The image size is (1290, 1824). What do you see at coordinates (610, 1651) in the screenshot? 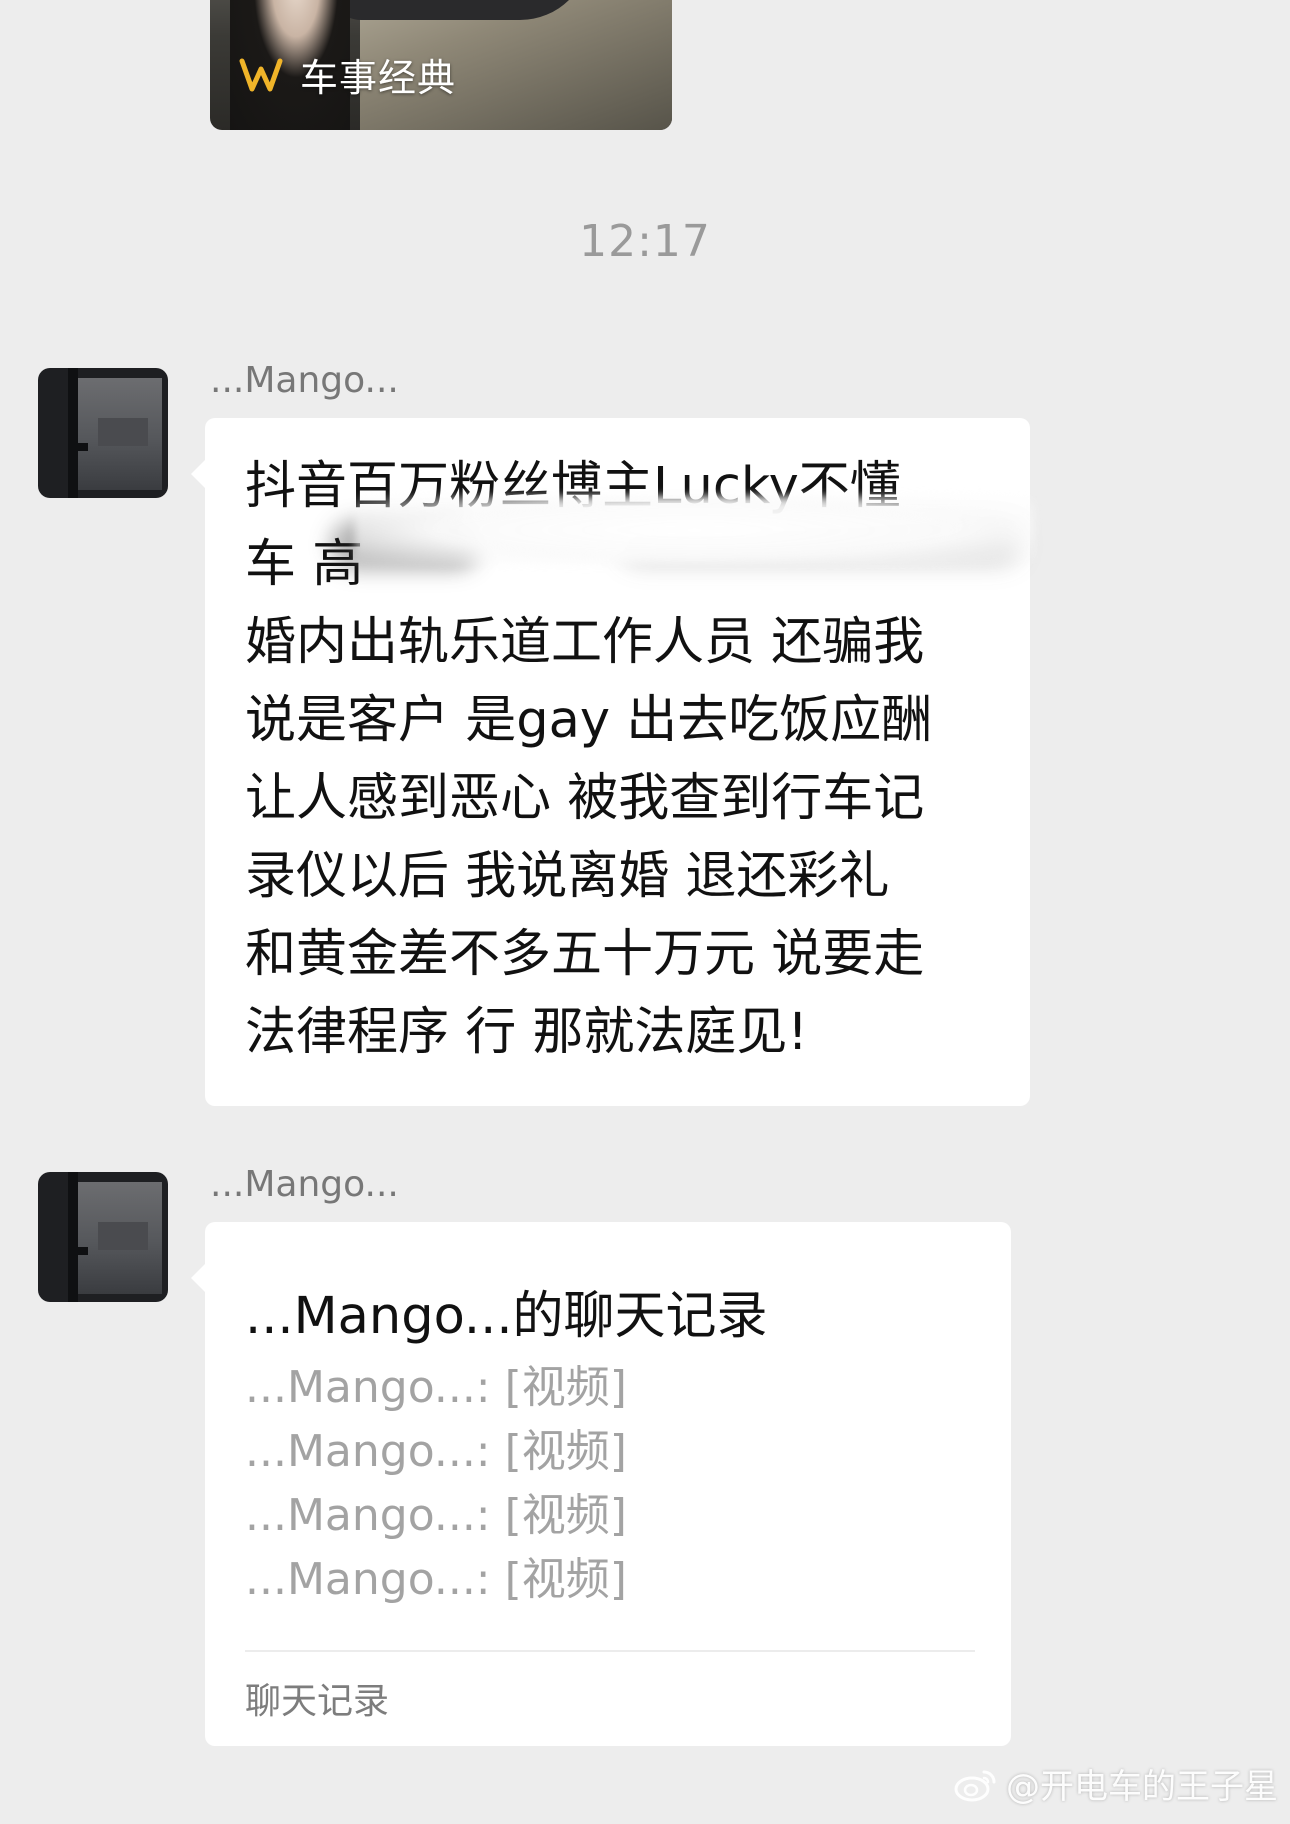
I see `divider` at bounding box center [610, 1651].